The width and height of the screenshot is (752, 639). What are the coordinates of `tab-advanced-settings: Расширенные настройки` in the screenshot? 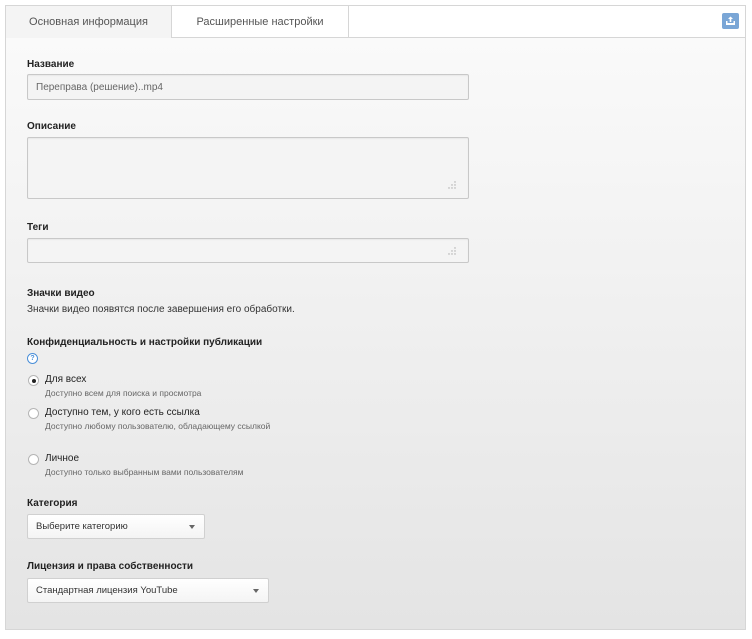 It's located at (260, 22).